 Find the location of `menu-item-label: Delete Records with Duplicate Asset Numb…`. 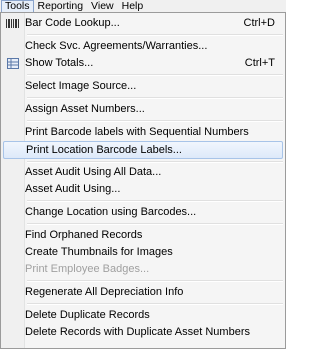

menu-item-label: Delete Records with Duplicate Asset Numb… is located at coordinates (137, 332).